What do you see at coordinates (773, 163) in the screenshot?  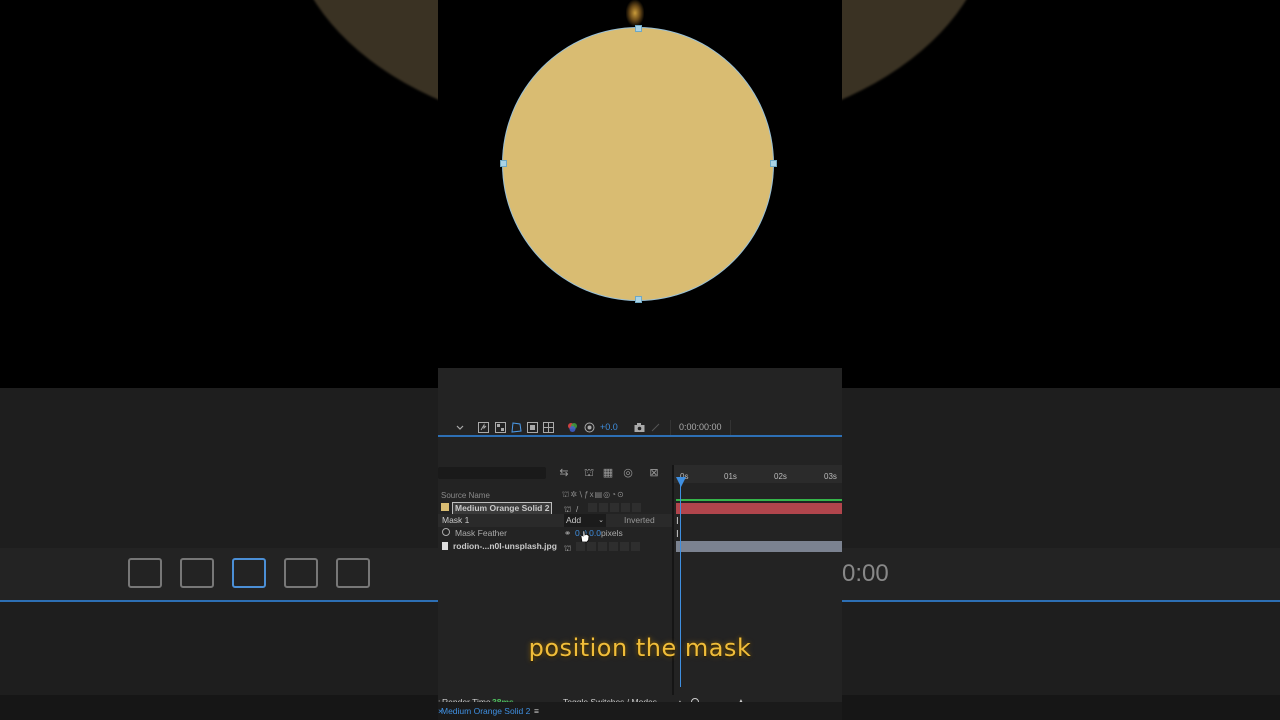 I see `mask-vertex-right` at bounding box center [773, 163].